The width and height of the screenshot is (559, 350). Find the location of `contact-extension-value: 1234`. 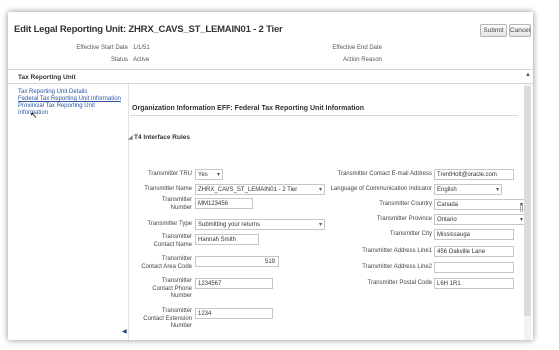

contact-extension-value: 1234 is located at coordinates (205, 313).